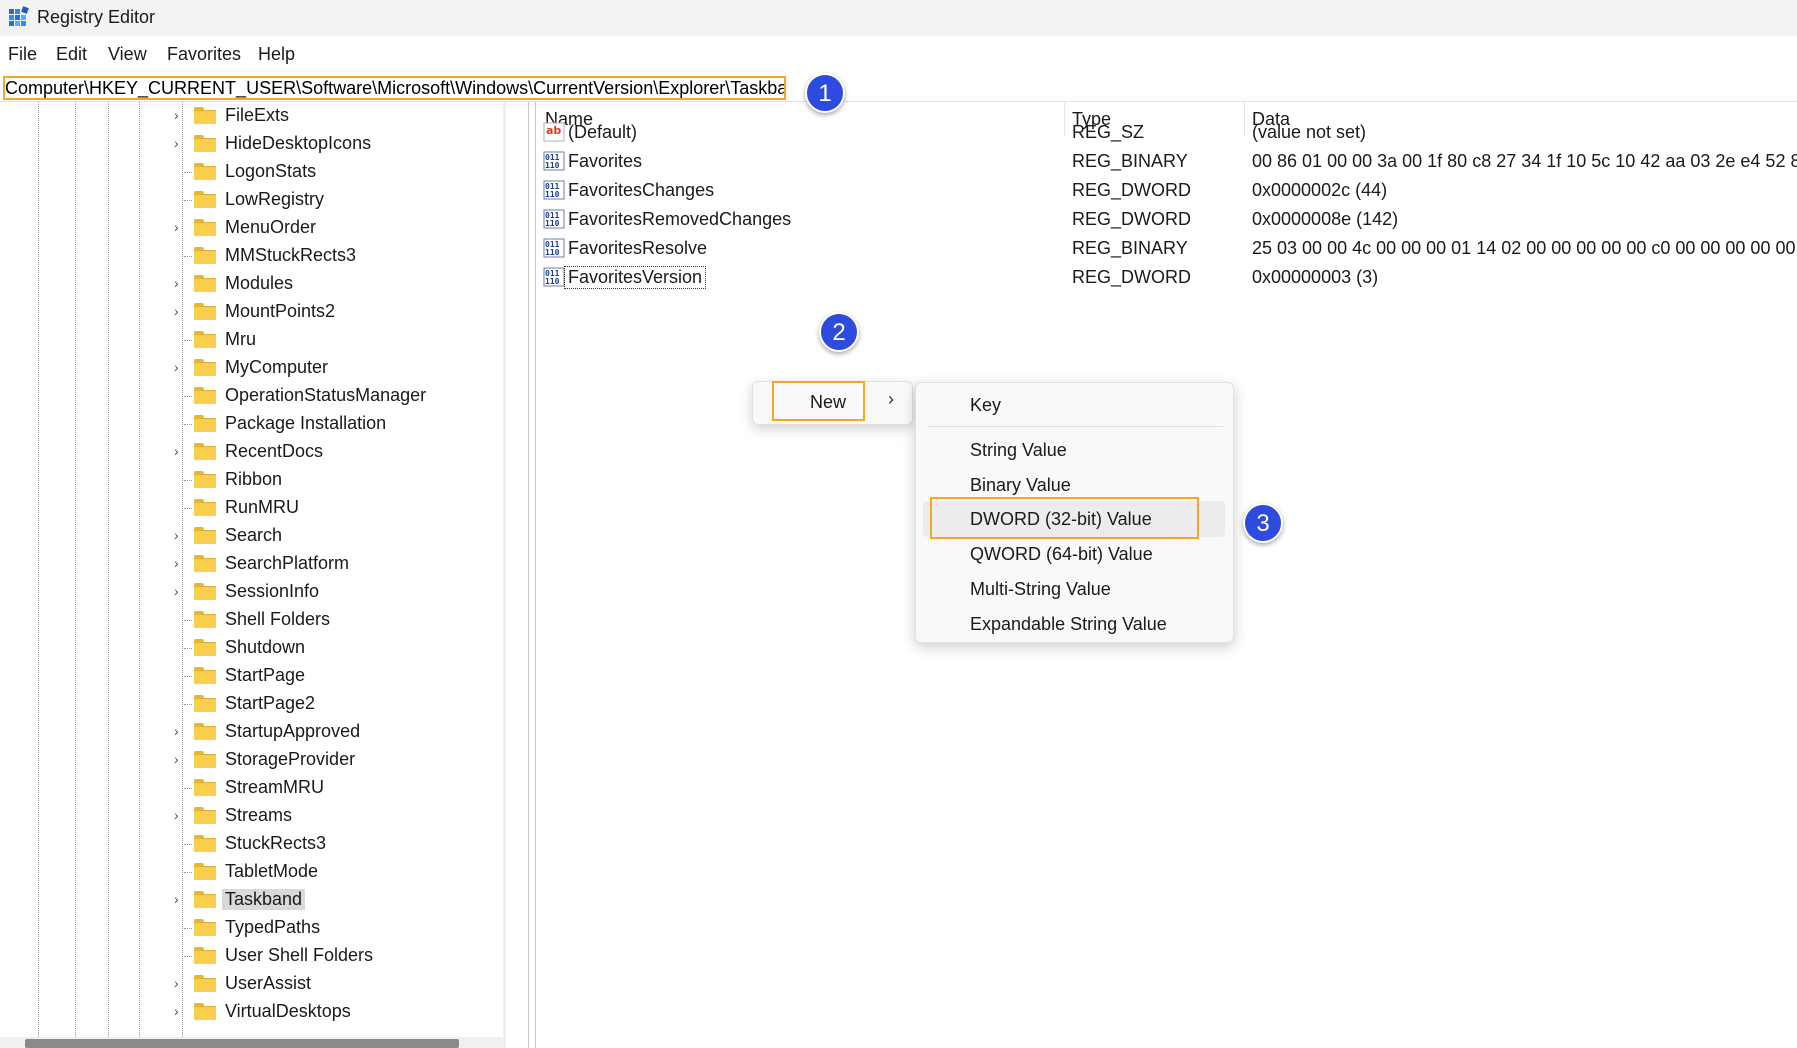 Image resolution: width=1797 pixels, height=1048 pixels. What do you see at coordinates (326, 395) in the screenshot?
I see `tree-item-label: OperationStatusManager` at bounding box center [326, 395].